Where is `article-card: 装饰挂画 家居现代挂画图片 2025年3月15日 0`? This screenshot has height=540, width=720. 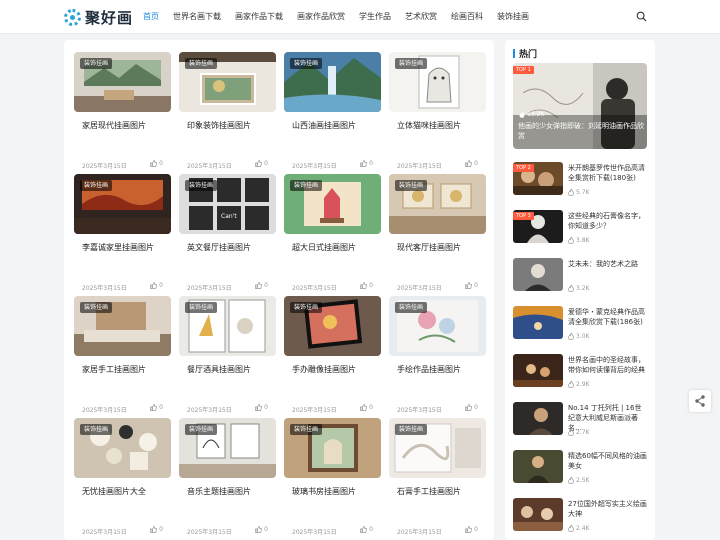
article-card: 装饰挂画 家居现代挂画图片 2025年3月15日 0 is located at coordinates (122, 111).